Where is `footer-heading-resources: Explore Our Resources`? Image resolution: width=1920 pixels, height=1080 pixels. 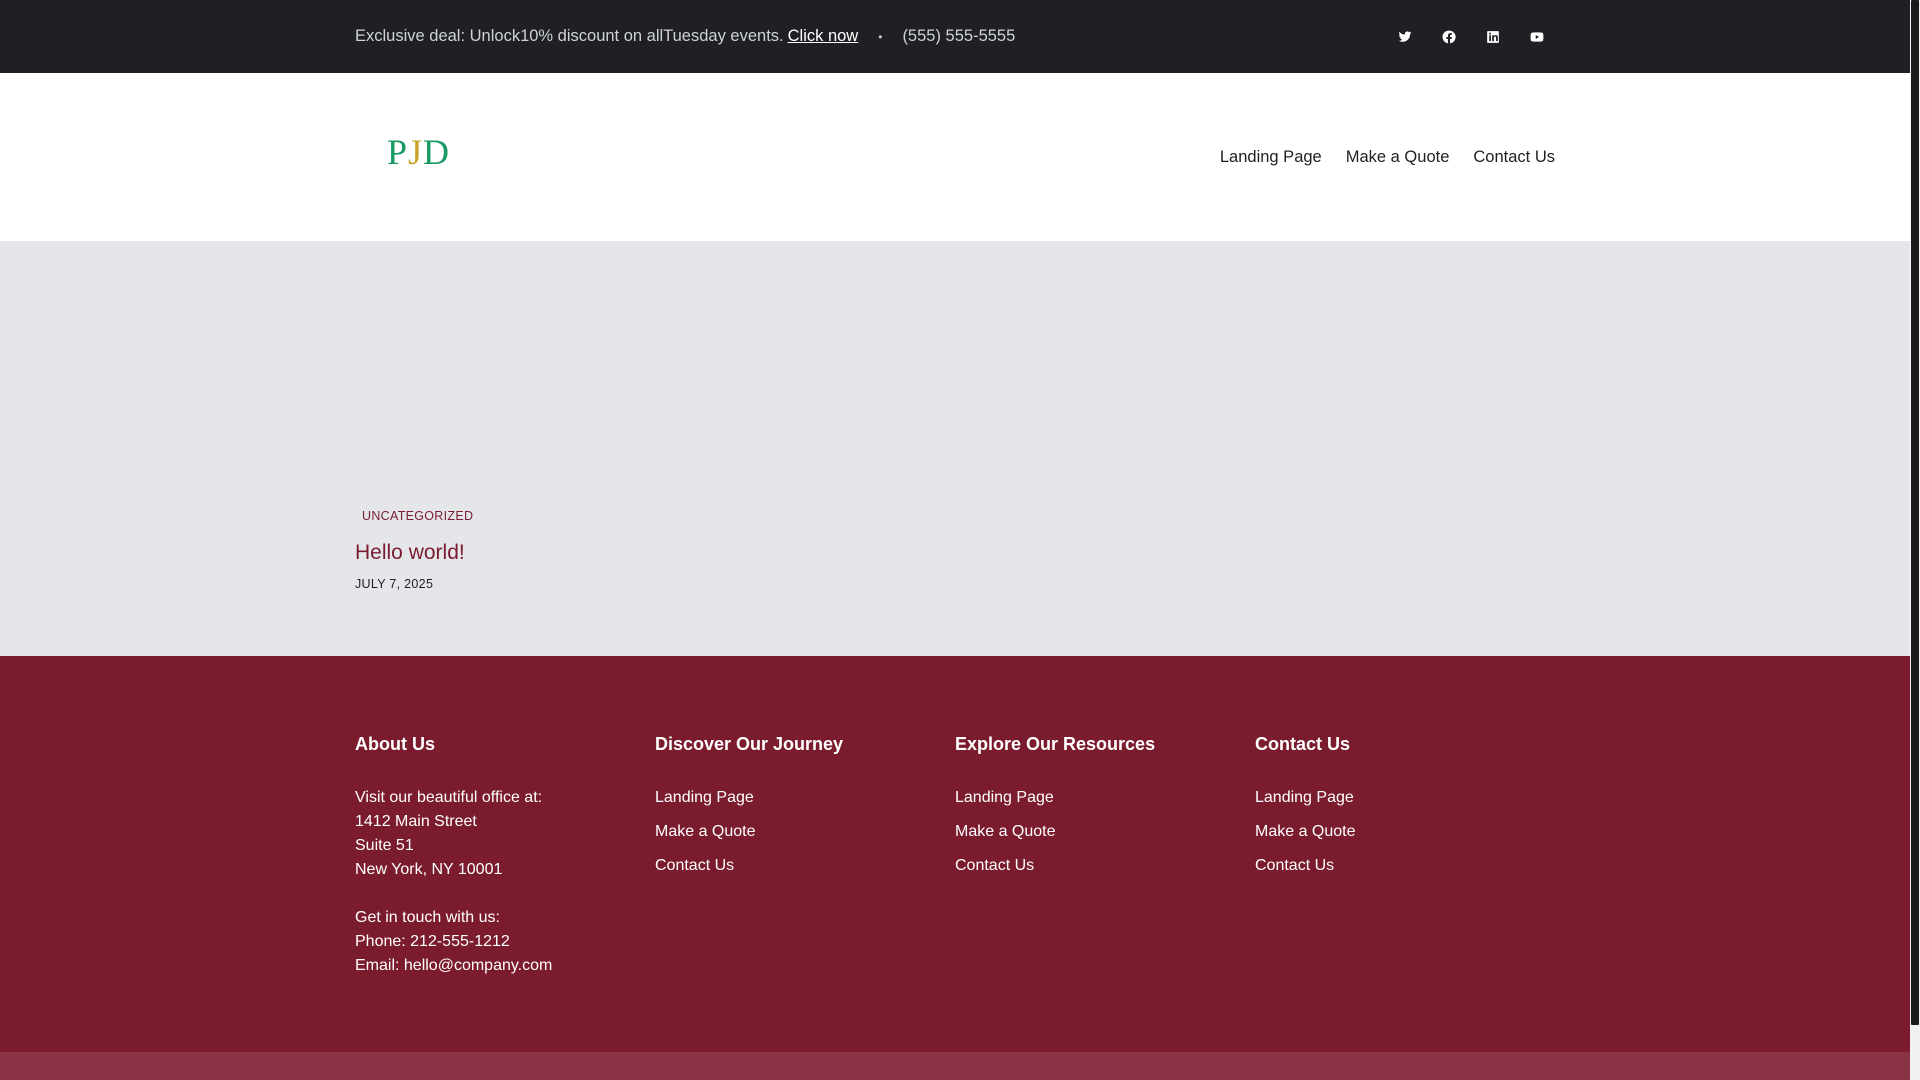 footer-heading-resources: Explore Our Resources is located at coordinates (1055, 744).